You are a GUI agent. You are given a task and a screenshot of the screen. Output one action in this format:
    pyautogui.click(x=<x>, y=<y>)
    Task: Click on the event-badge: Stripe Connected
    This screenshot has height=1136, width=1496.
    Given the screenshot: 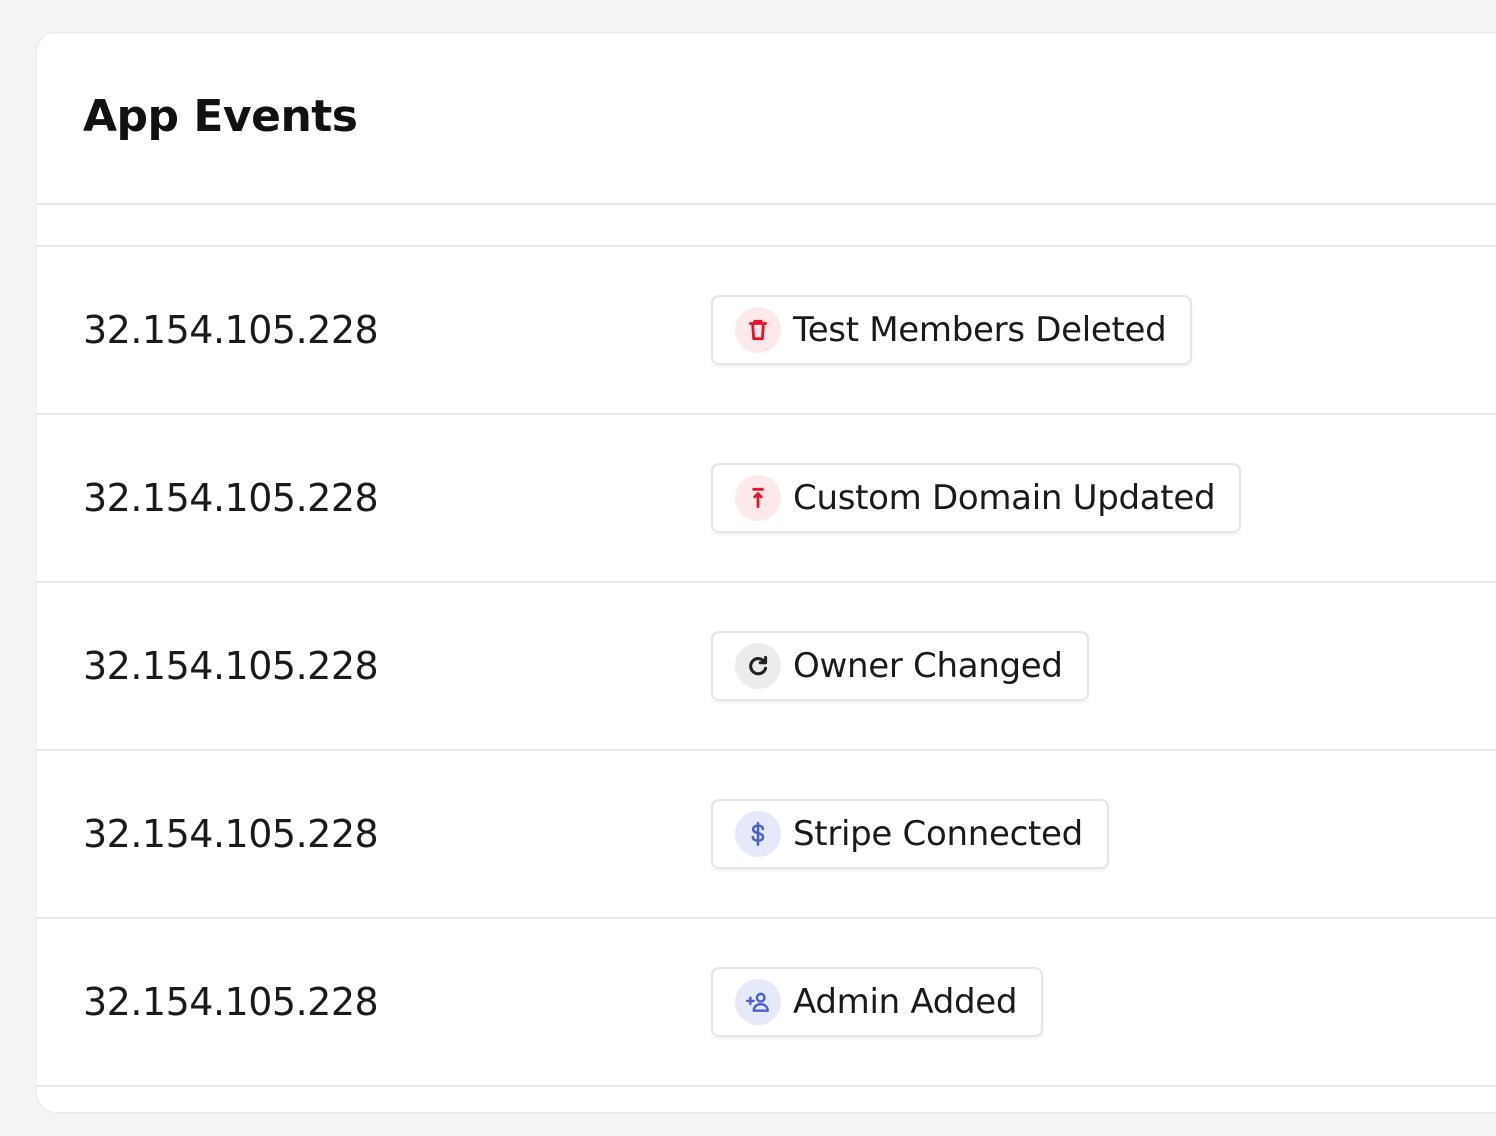 What is the action you would take?
    pyautogui.click(x=910, y=834)
    